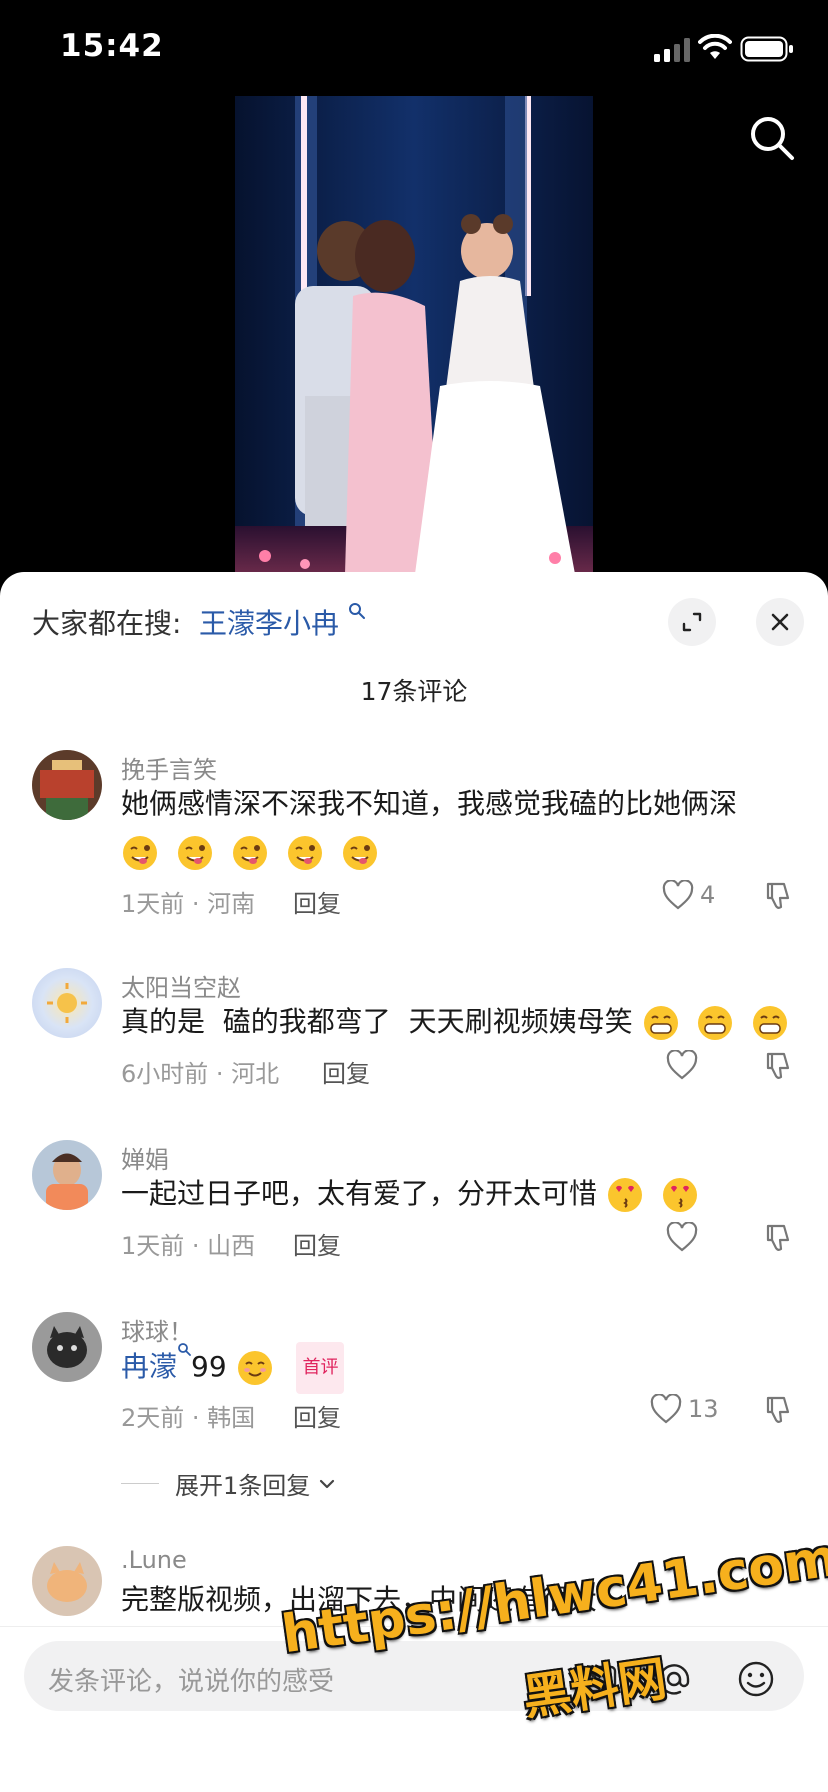  Describe the element at coordinates (269, 622) in the screenshot. I see `hot-search-term: 王濛李小冉` at that location.